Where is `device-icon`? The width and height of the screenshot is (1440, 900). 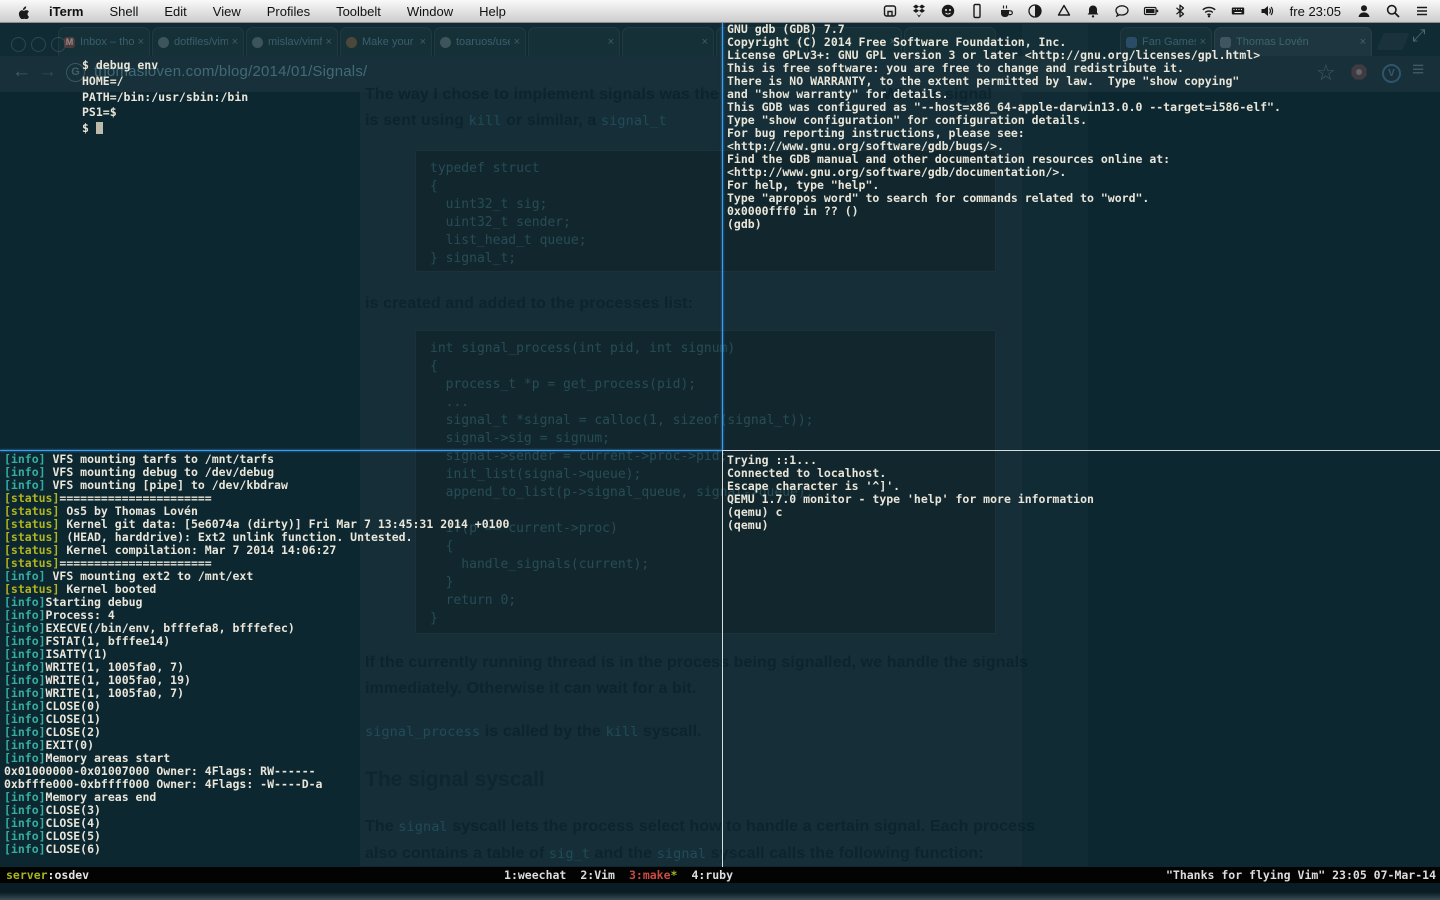 device-icon is located at coordinates (977, 11).